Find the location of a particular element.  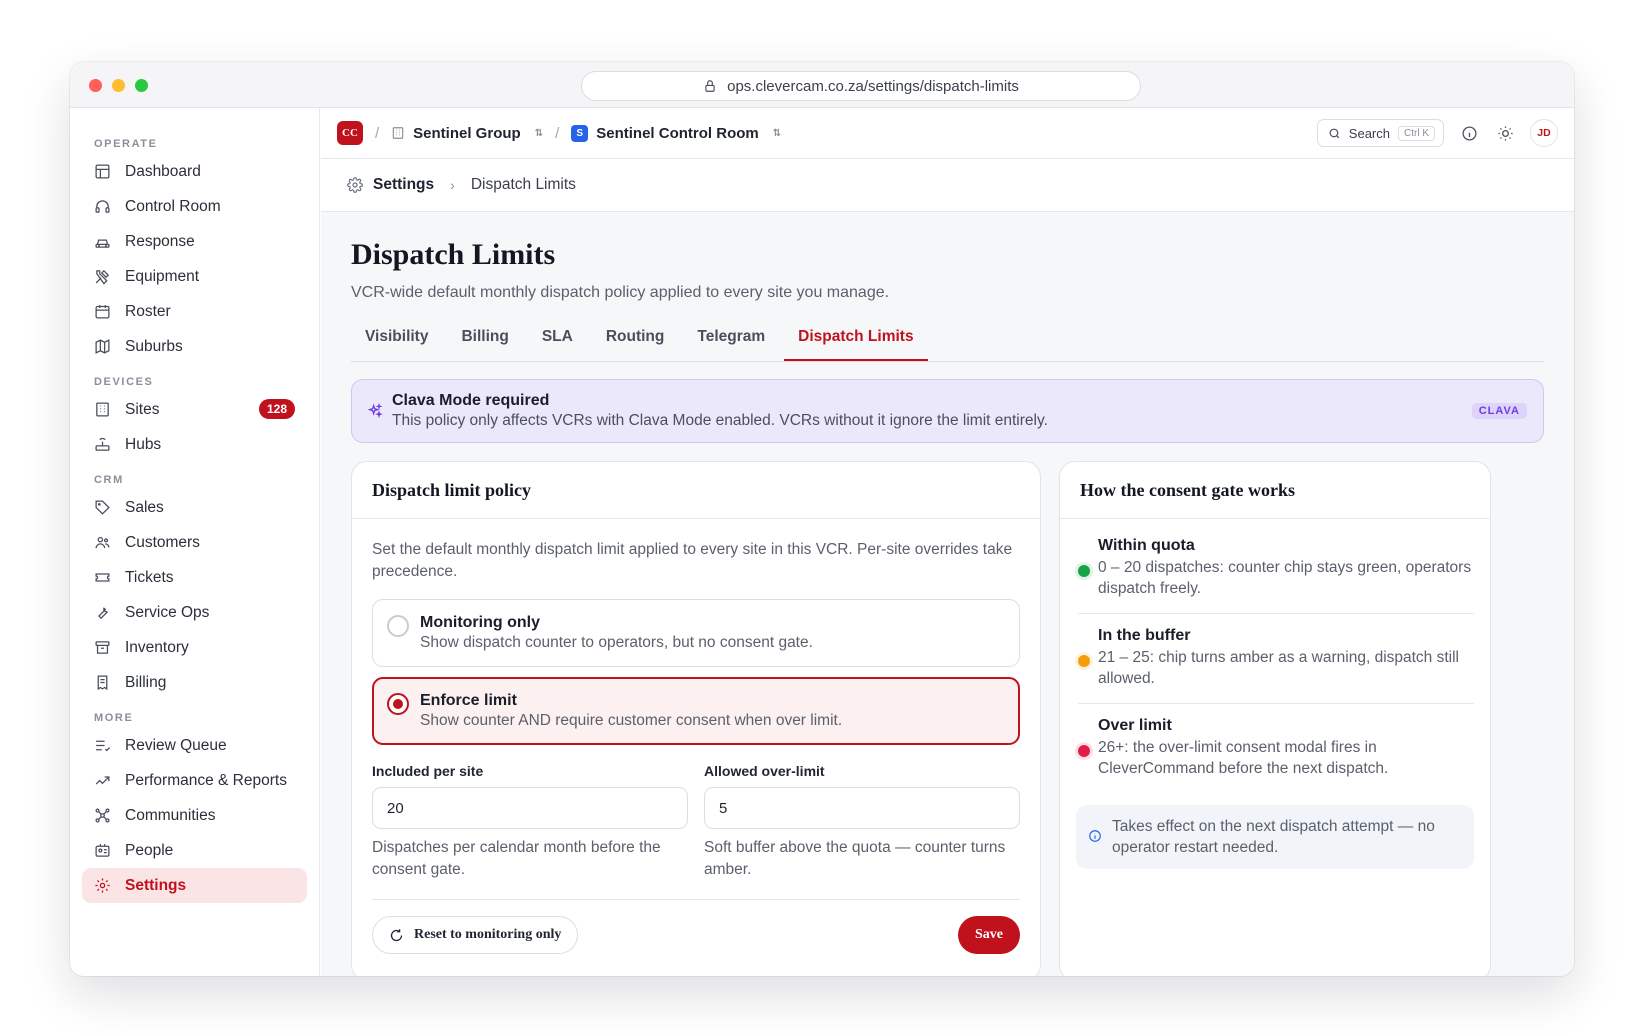

sidebar-item-suburbs: Suburbs is located at coordinates (194, 346).